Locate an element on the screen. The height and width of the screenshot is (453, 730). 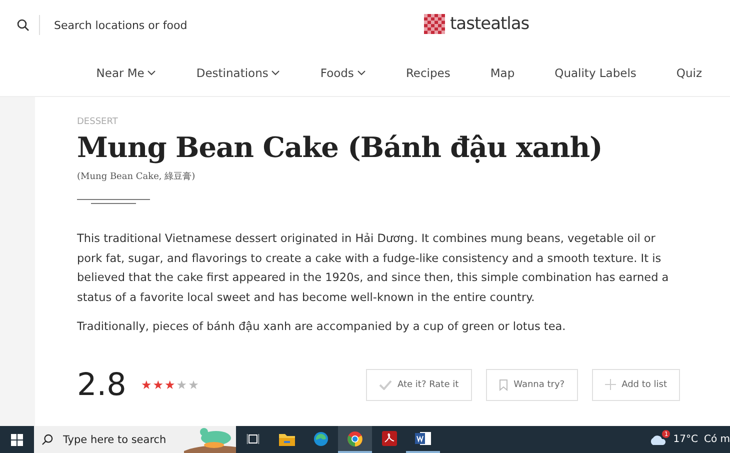
description-paragraph: Traditionally, pieces of bánh đậu xanh are accompanied by a cup of green or lotus tea. is located at coordinates (322, 327).